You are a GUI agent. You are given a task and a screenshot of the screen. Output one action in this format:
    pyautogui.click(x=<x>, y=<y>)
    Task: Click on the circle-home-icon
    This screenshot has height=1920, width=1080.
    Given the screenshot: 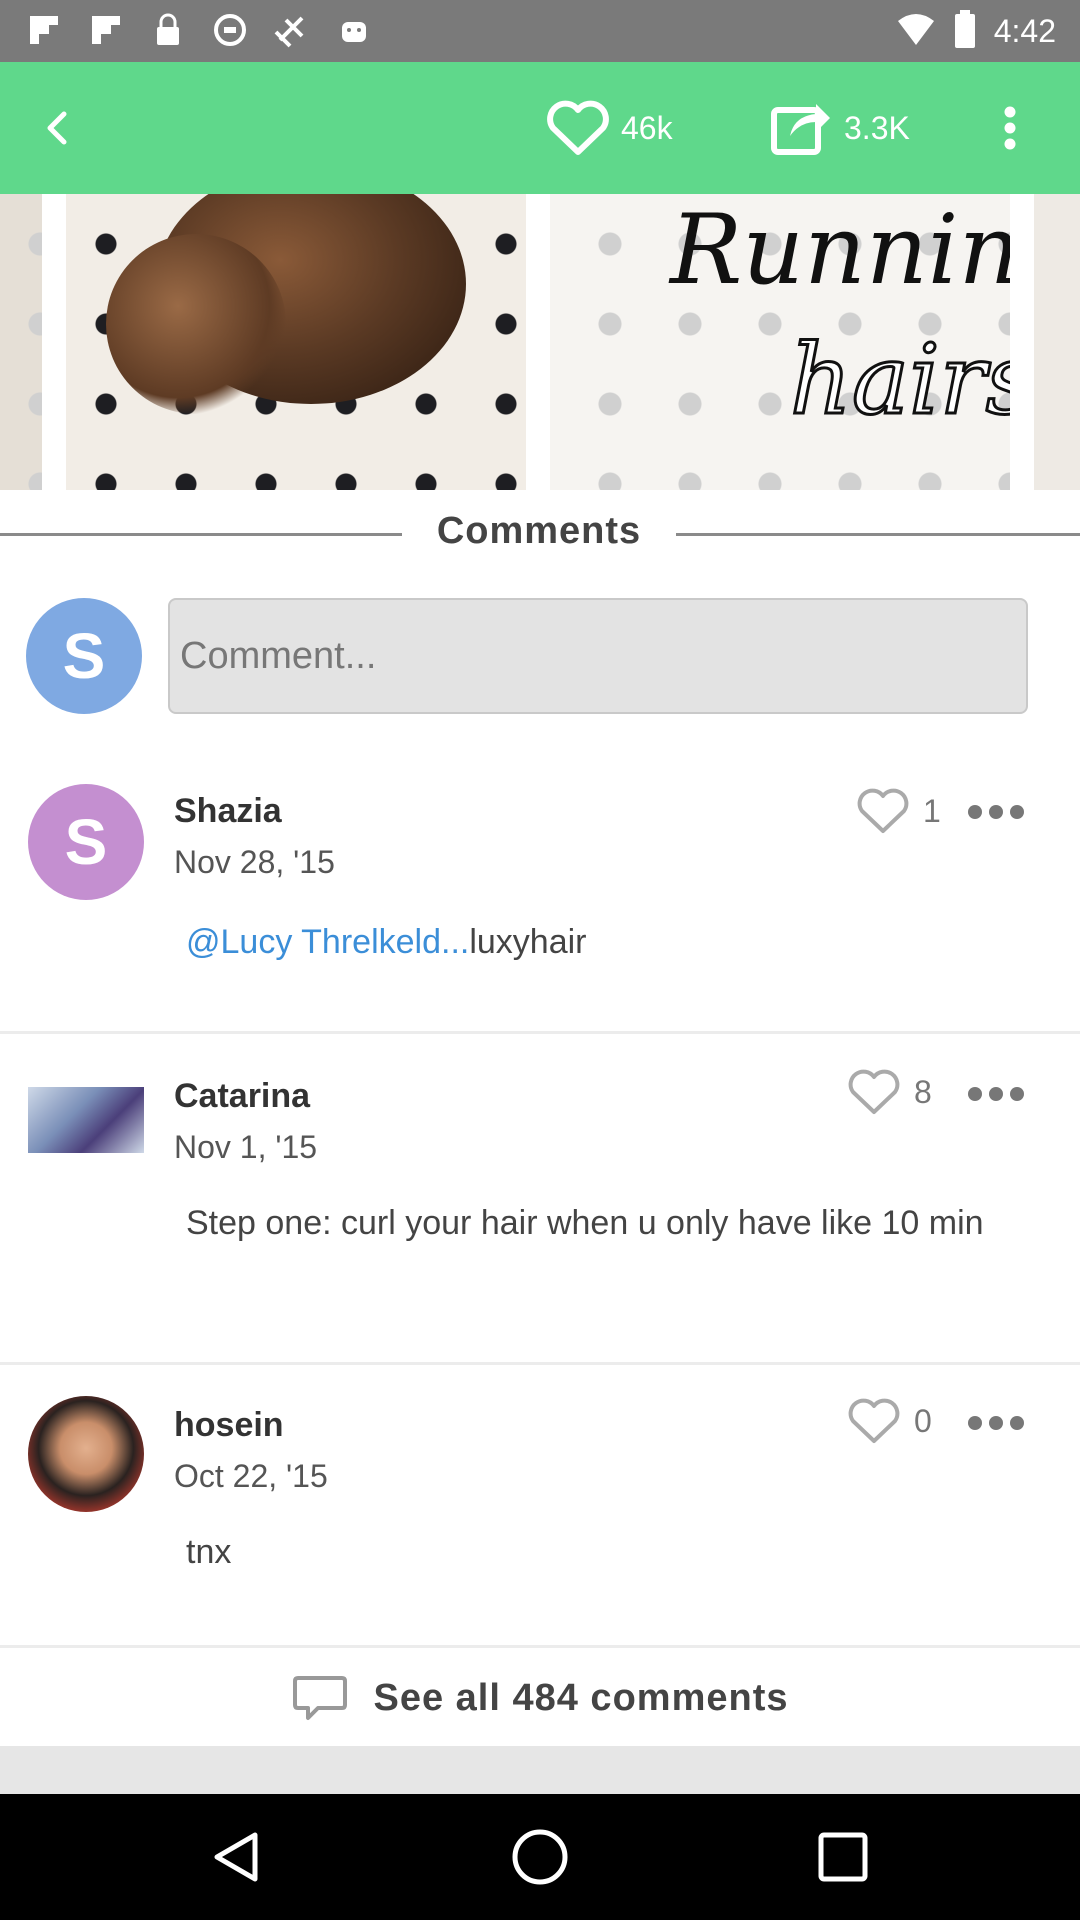 What is the action you would take?
    pyautogui.click(x=540, y=1857)
    